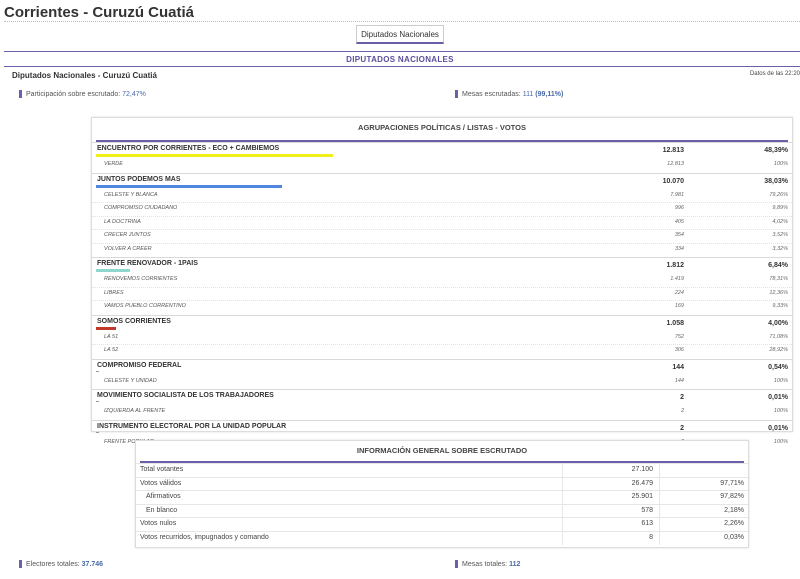  I want to click on list-percent: 71,08%, so click(778, 336).